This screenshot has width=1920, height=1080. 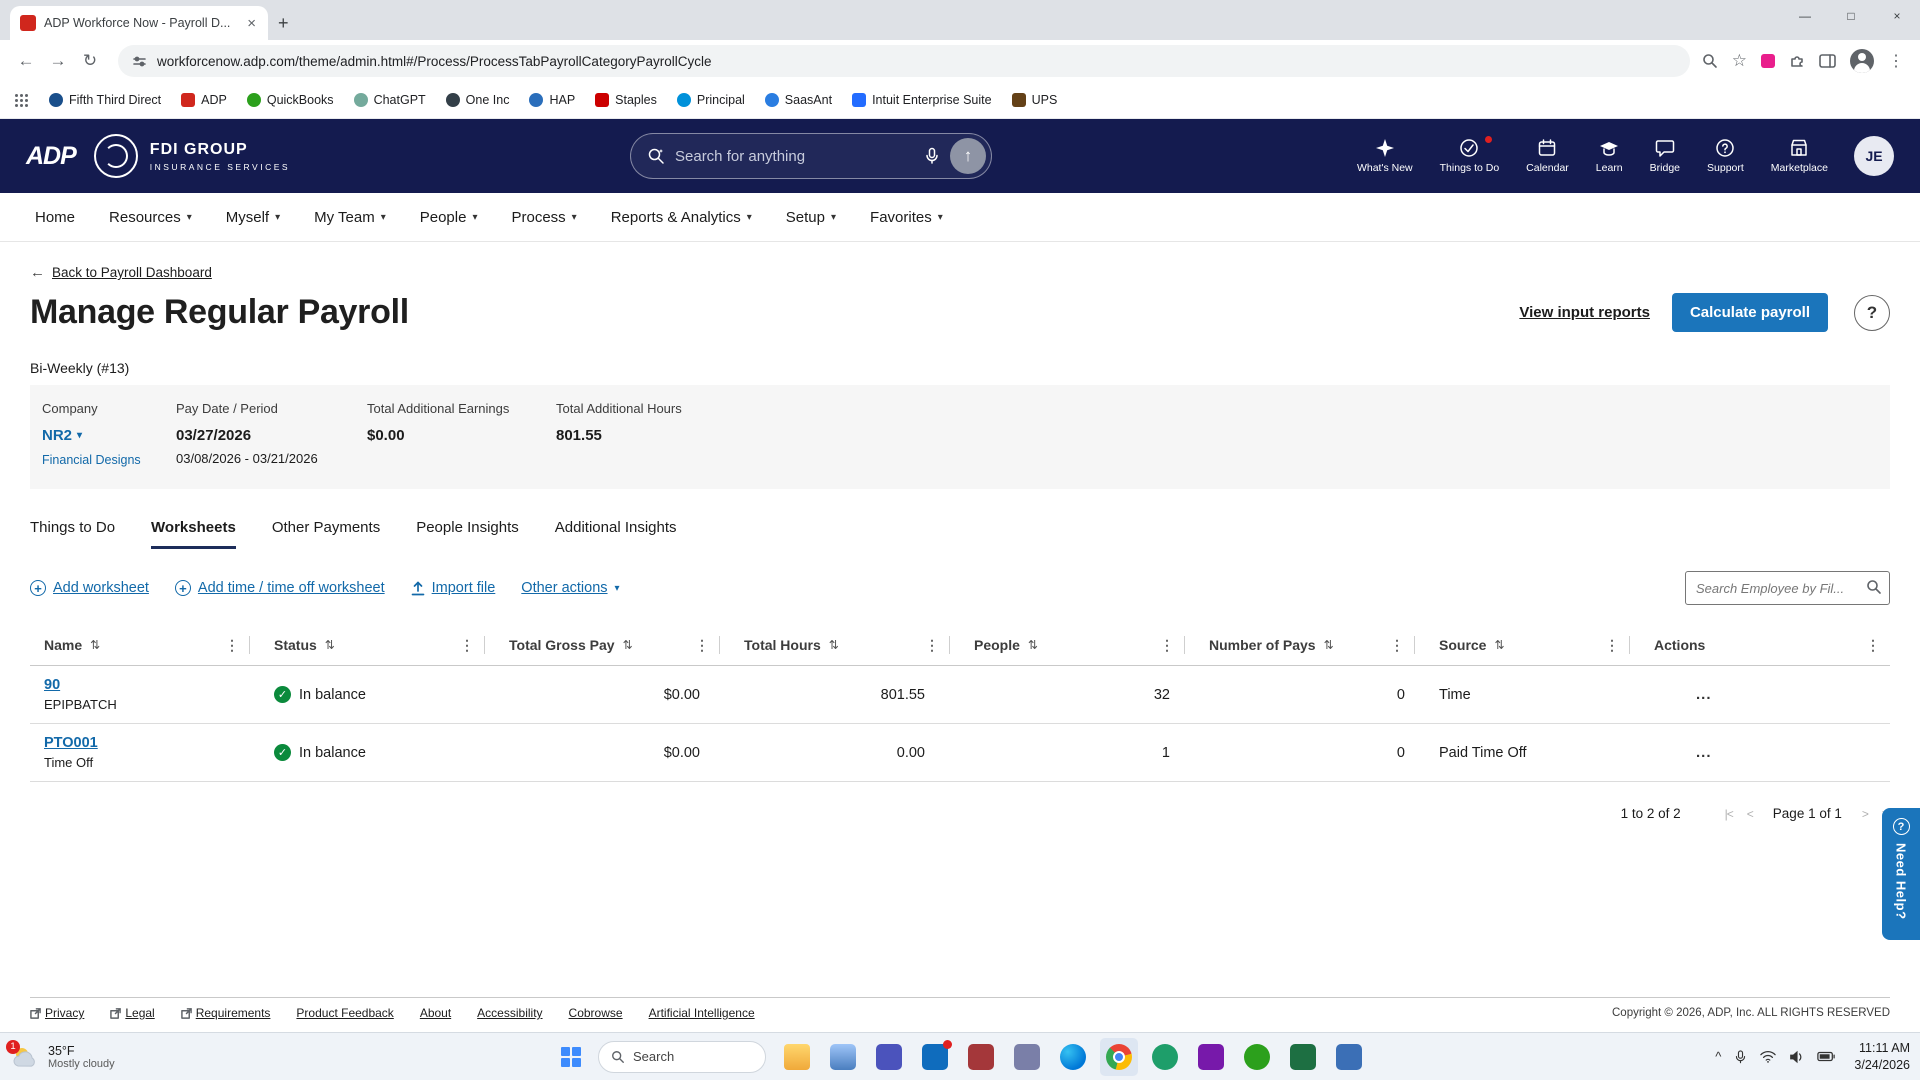 I want to click on mic-icon, so click(x=1740, y=1057).